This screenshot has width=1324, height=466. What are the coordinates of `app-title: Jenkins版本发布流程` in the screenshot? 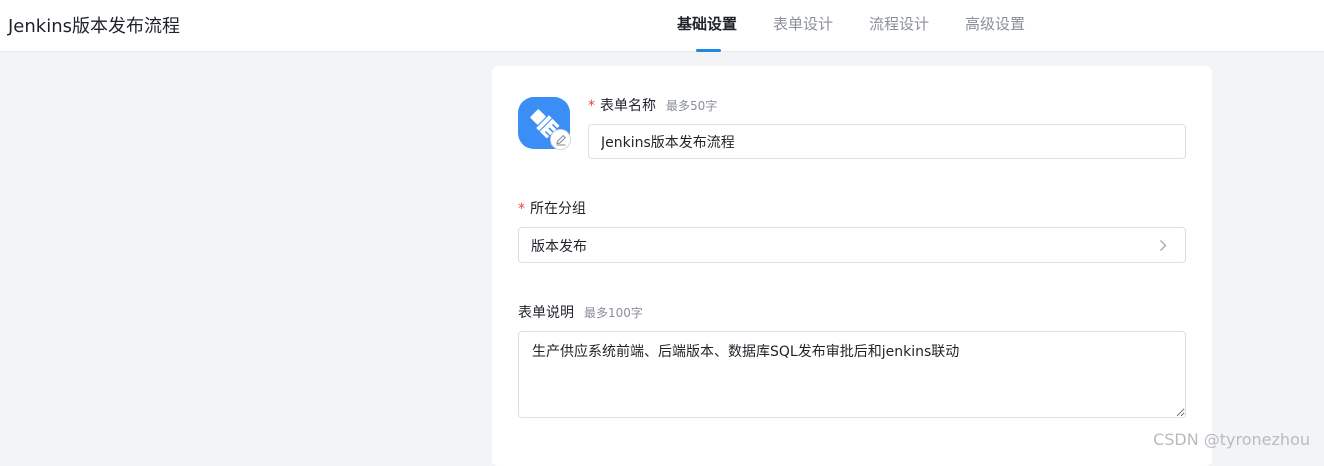 It's located at (94, 26).